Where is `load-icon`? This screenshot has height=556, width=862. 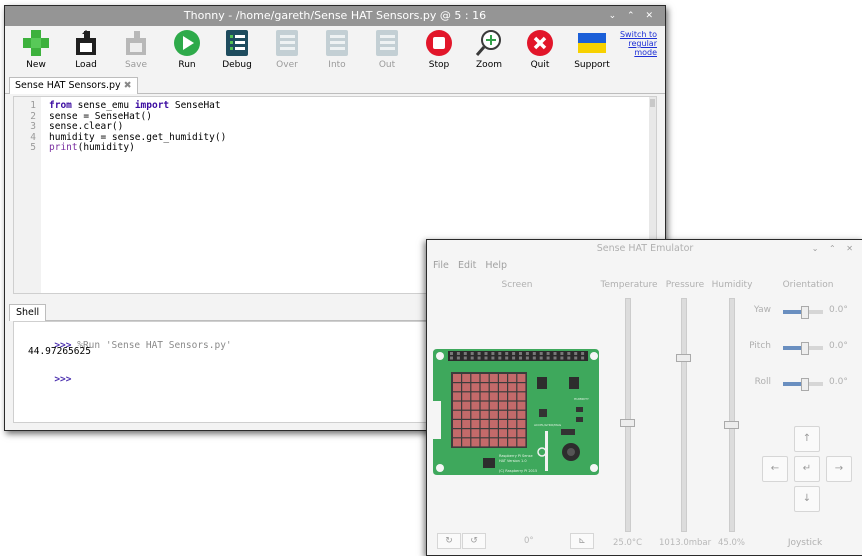
load-icon is located at coordinates (86, 43).